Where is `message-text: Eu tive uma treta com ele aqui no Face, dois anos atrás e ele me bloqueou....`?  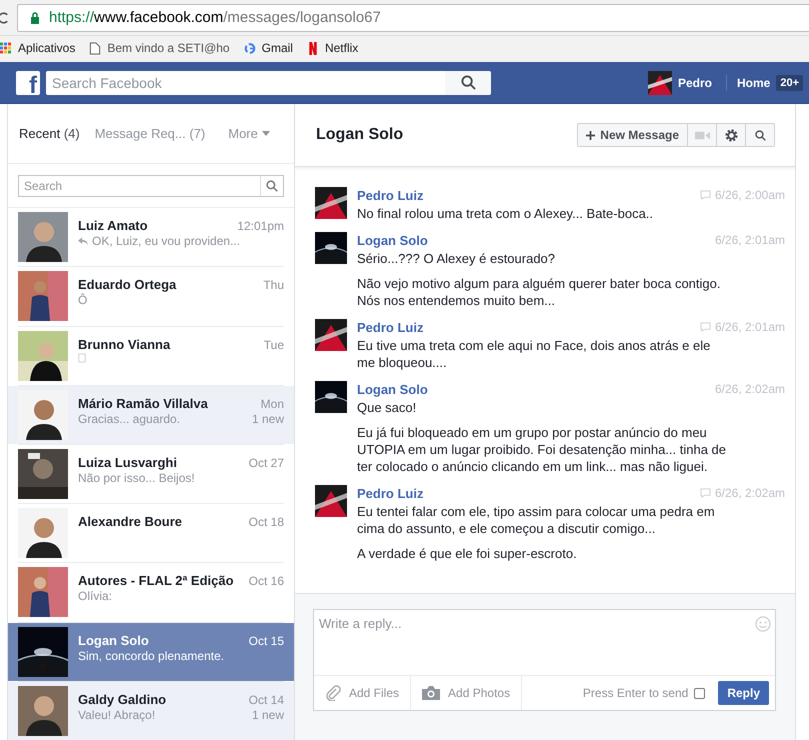
message-text: Eu tive uma treta com ele aqui no Face, dois anos atrás e ele me bloqueou.... is located at coordinates (534, 354).